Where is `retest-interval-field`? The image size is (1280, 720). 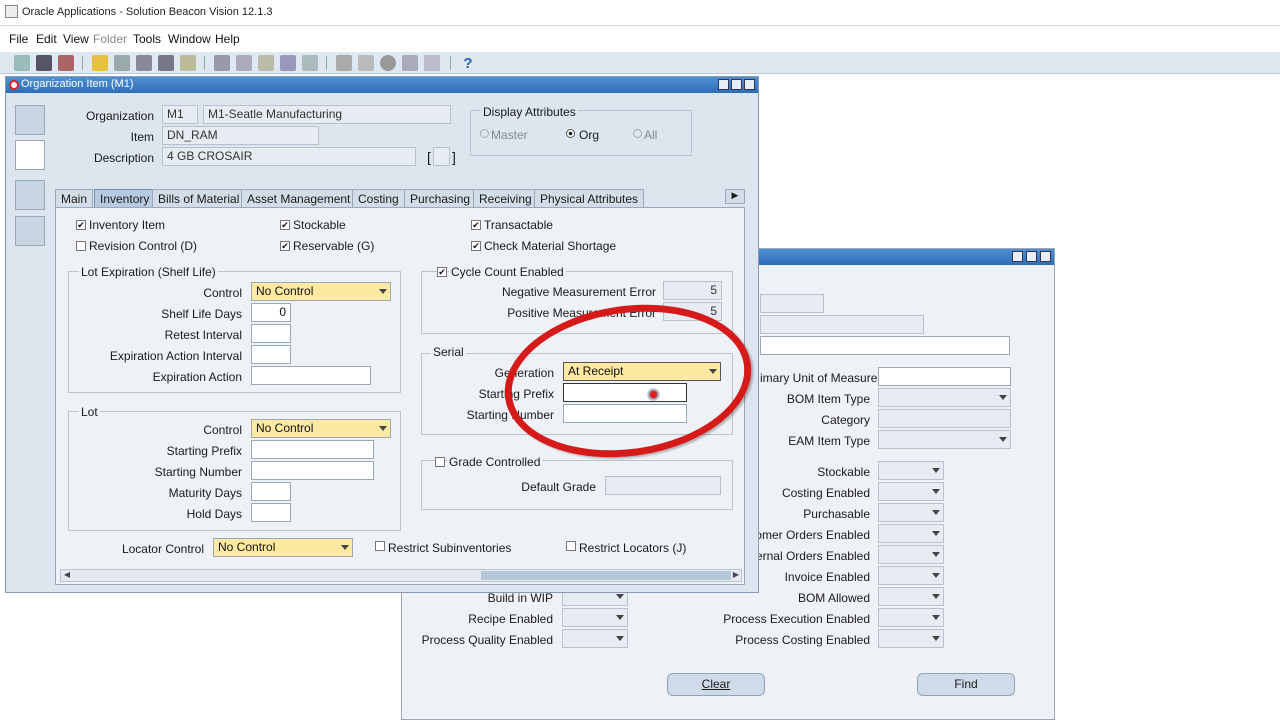
retest-interval-field is located at coordinates (271, 333).